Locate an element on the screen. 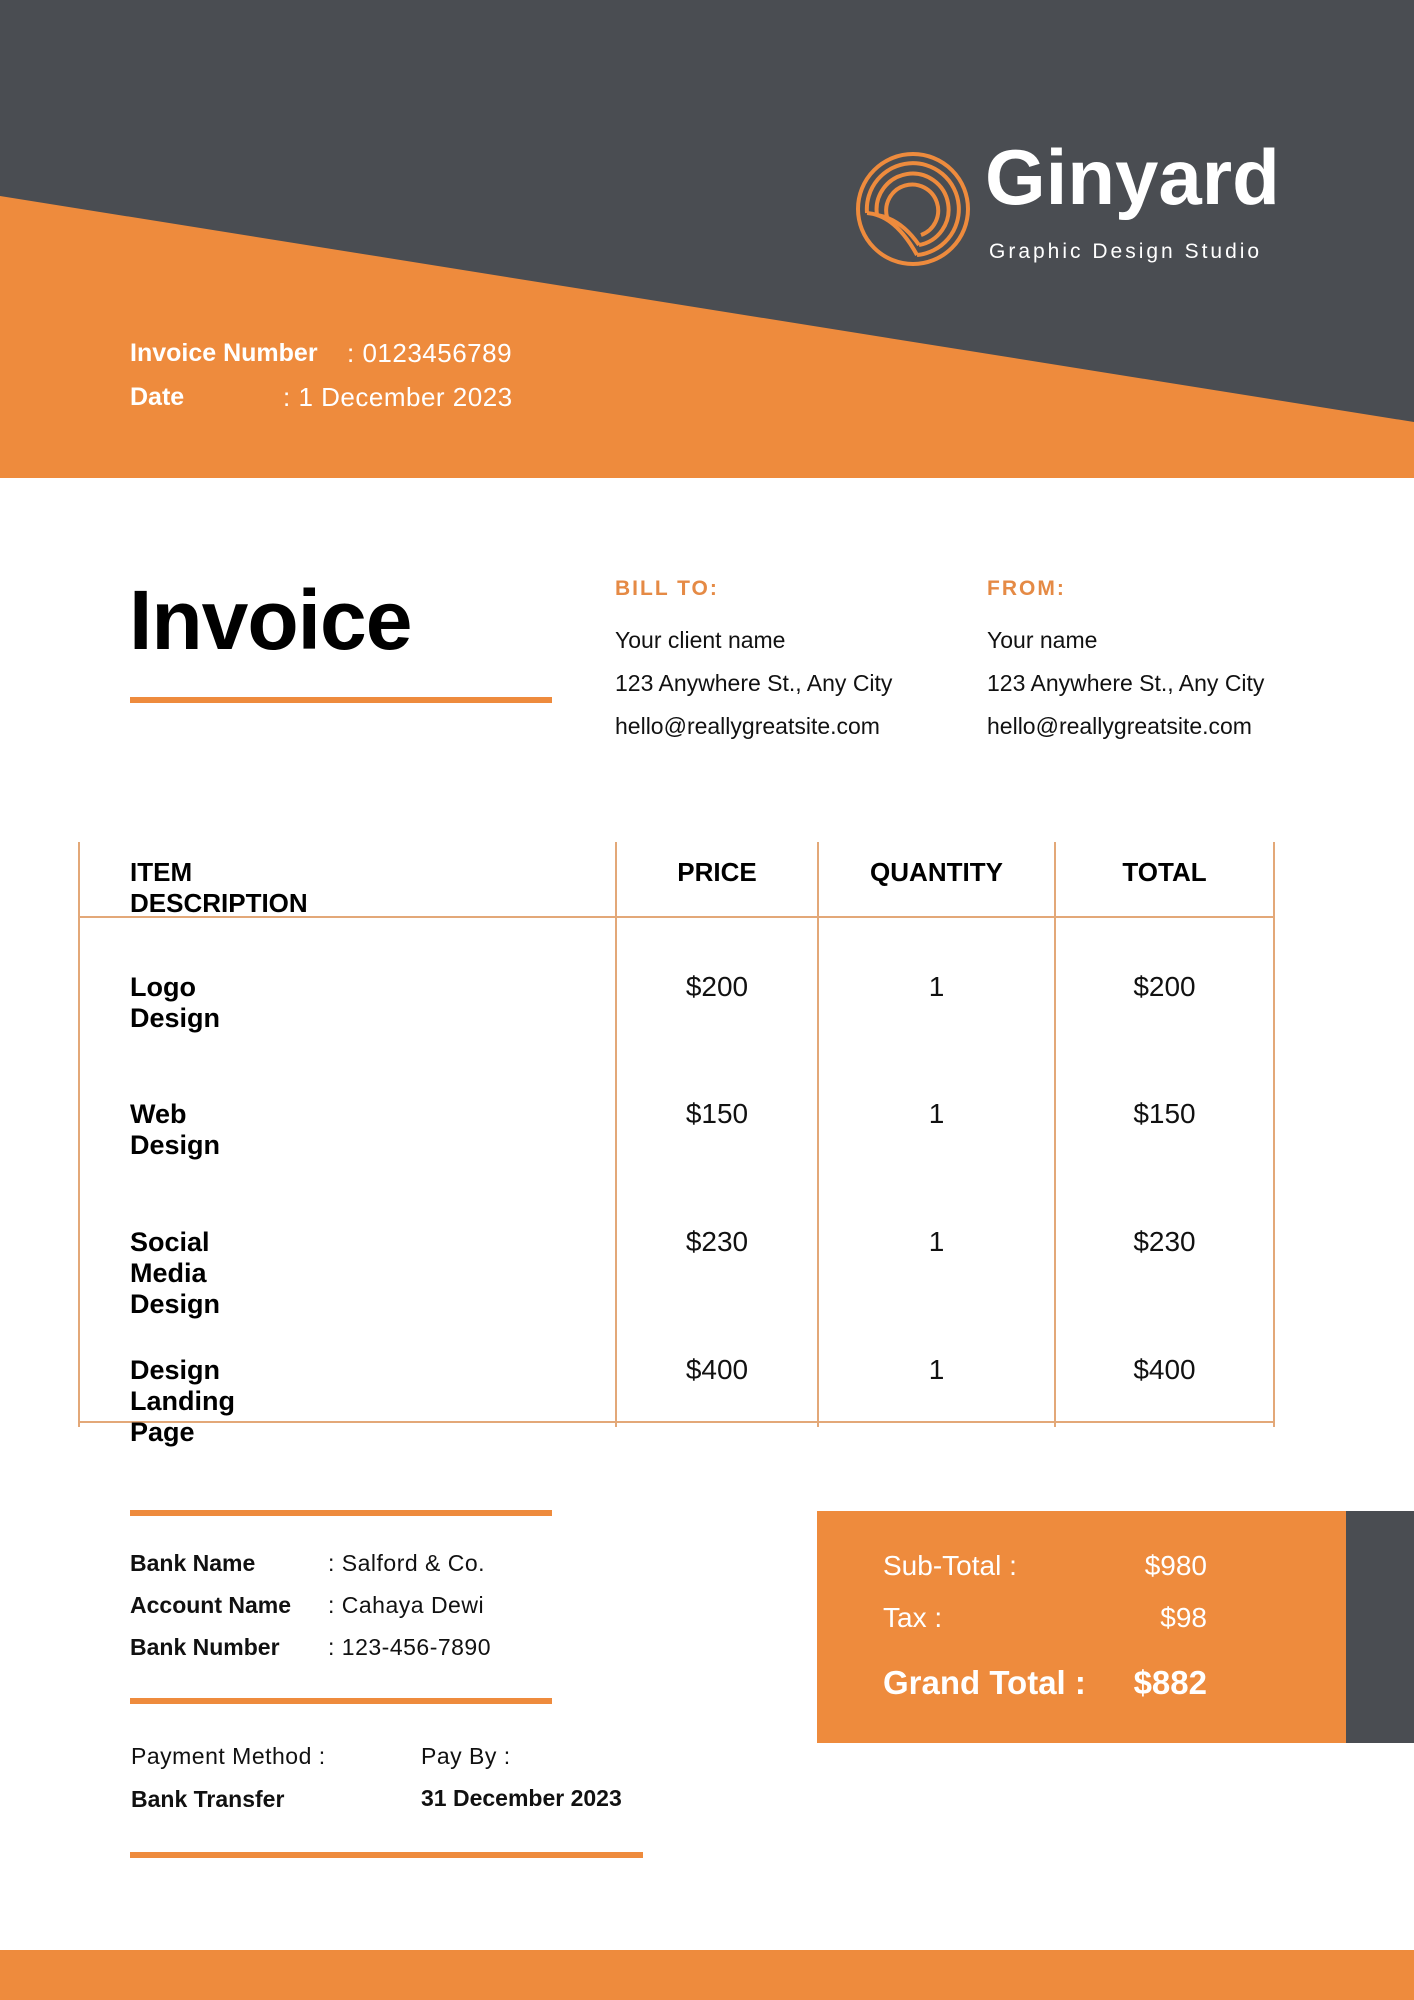 The width and height of the screenshot is (1414, 2000). row-price: $150 is located at coordinates (717, 1113).